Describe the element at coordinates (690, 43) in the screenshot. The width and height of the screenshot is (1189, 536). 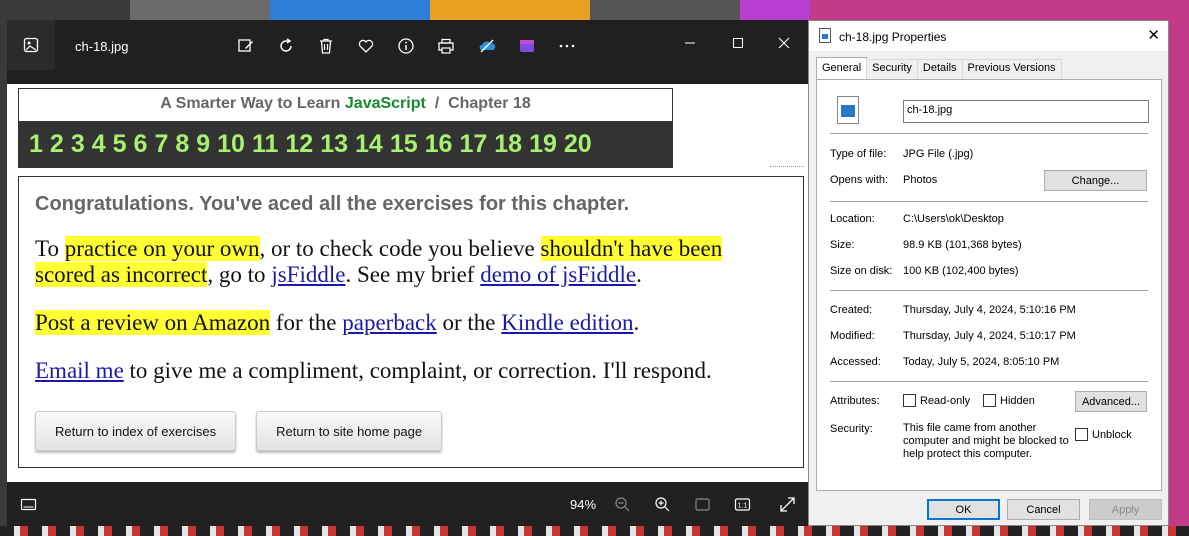
I see `minimize-button` at that location.